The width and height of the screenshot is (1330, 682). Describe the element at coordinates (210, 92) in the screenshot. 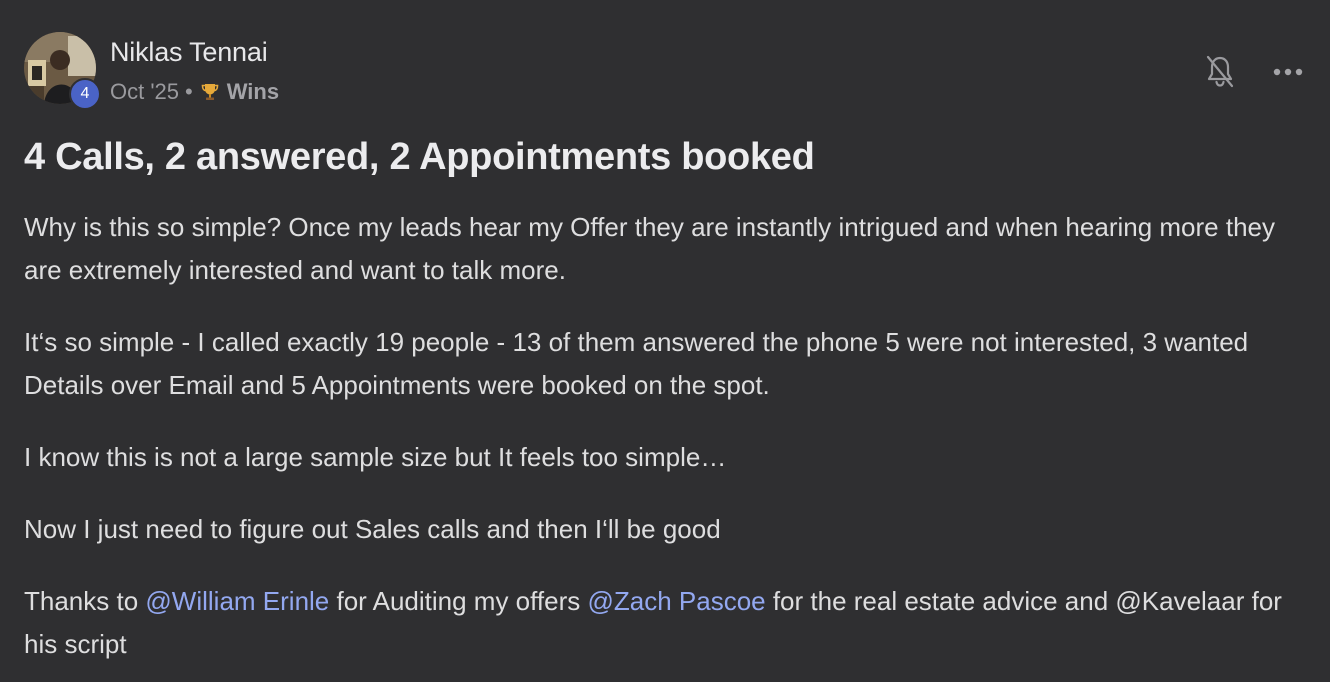

I see `trophy-icon` at that location.